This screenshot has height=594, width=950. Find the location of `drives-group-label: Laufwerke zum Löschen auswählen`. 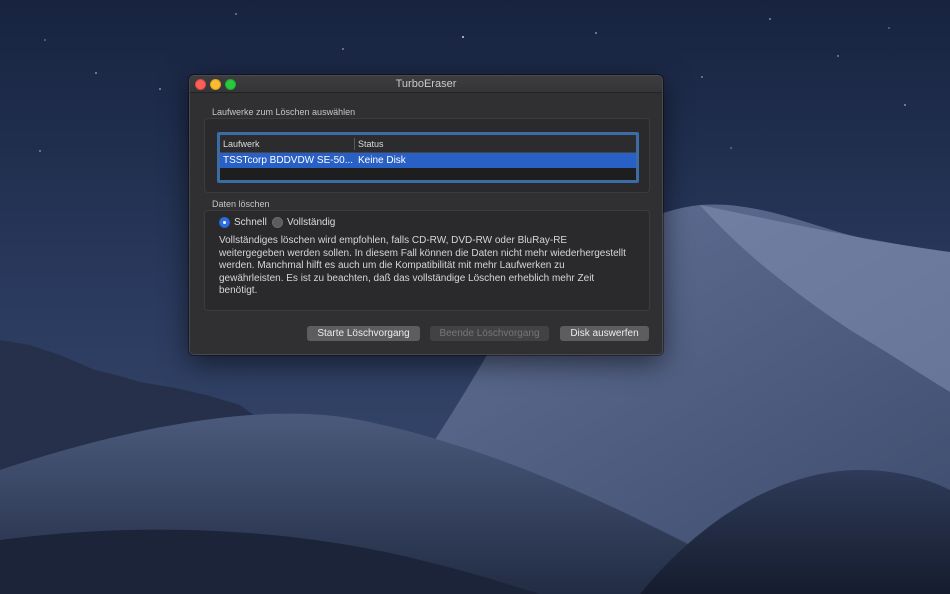

drives-group-label: Laufwerke zum Löschen auswählen is located at coordinates (284, 112).